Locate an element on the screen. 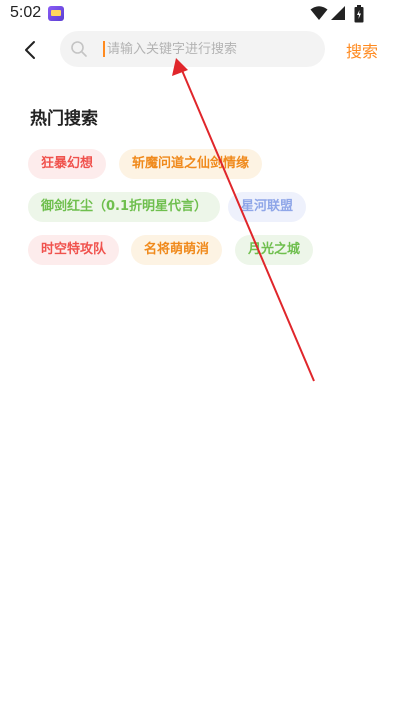 Image resolution: width=400 pixels, height=711 pixels. battery-icon is located at coordinates (359, 14).